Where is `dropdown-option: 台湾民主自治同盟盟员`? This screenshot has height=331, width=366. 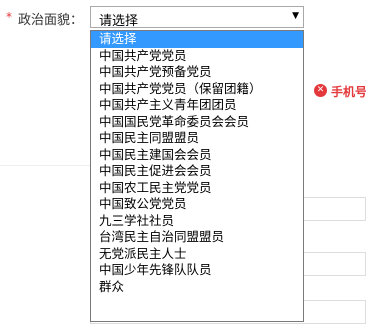 dropdown-option: 台湾民主自治同盟盟员 is located at coordinates (197, 237).